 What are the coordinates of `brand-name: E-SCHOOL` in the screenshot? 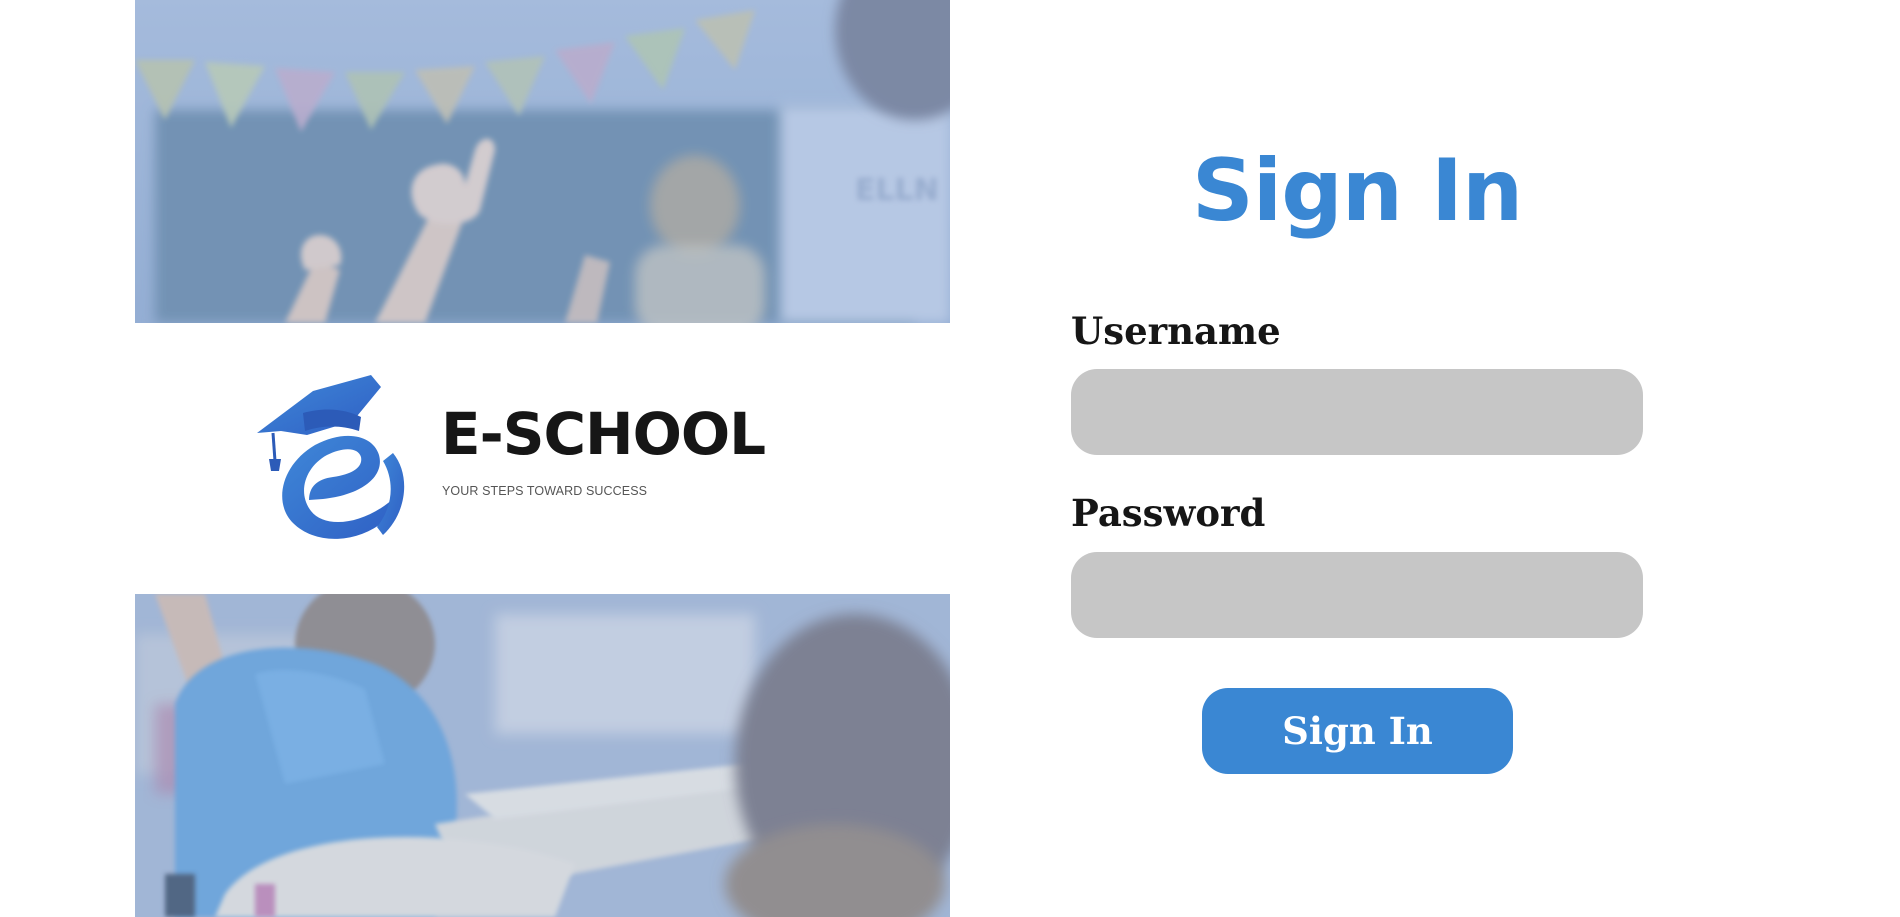 It's located at (603, 434).